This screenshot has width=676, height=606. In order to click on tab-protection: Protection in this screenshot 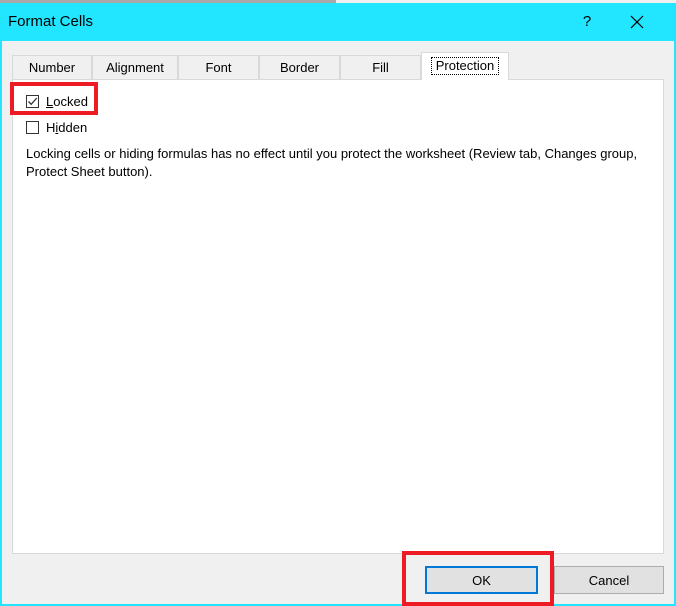, I will do `click(465, 66)`.